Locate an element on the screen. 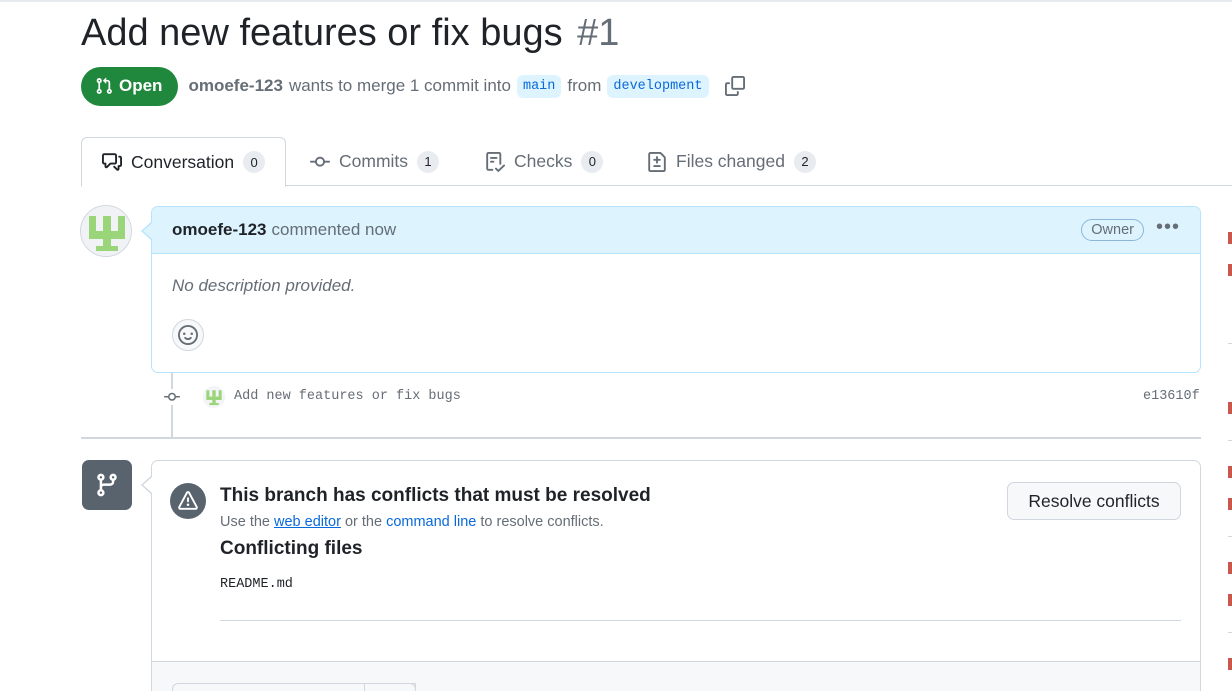  alert-icon is located at coordinates (188, 501).